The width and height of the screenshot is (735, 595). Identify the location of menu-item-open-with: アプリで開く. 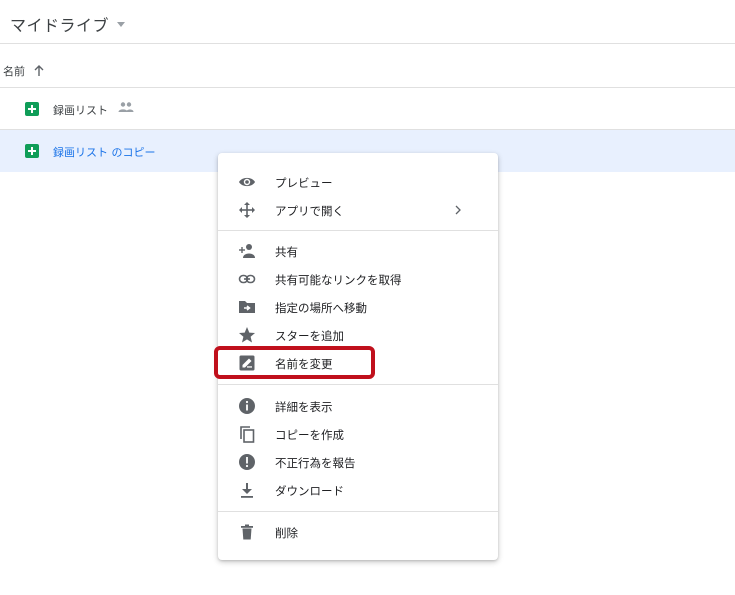
(358, 210).